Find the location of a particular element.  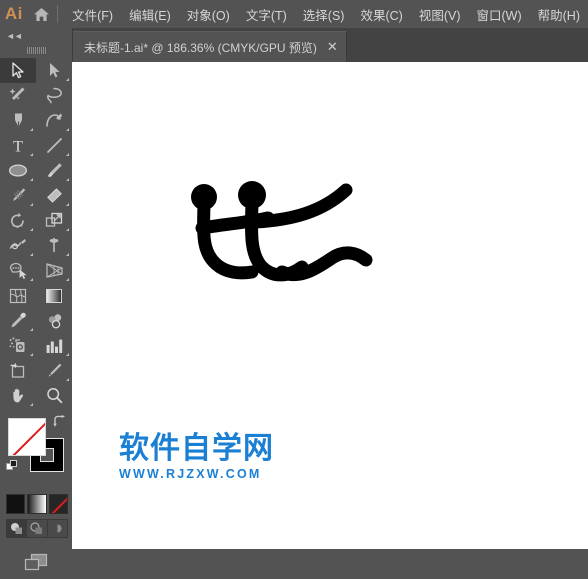

document-tab: 未标题-1.ai* @ 186.36% (CMYK/GPU 预览) ✕ is located at coordinates (209, 46).